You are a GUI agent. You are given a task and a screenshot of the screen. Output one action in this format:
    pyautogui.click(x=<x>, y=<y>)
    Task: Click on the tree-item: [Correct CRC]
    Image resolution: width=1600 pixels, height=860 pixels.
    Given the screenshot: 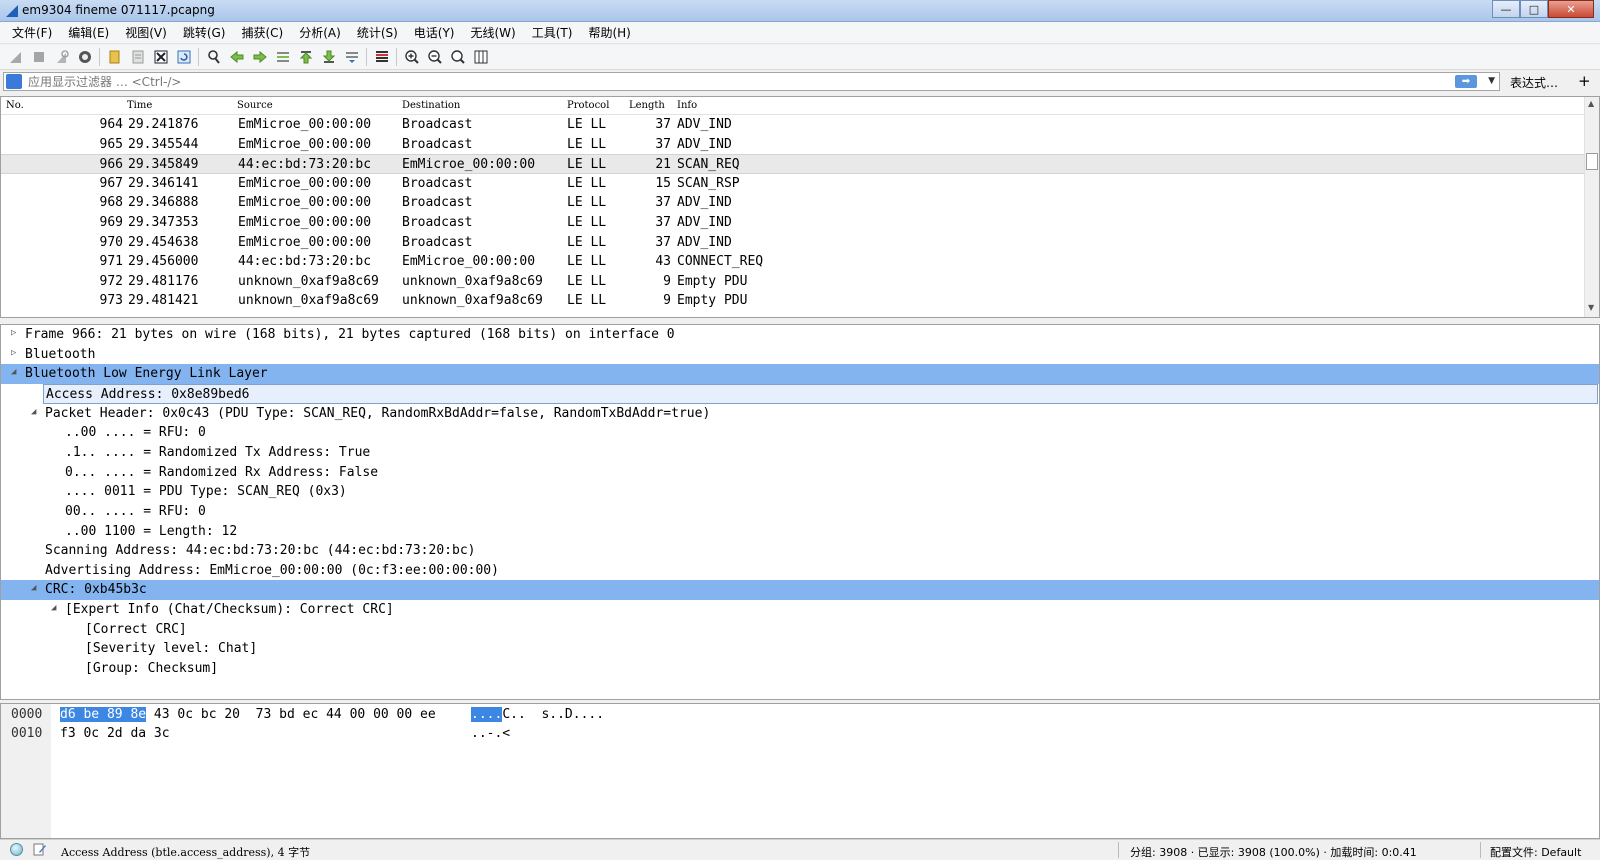 What is the action you would take?
    pyautogui.click(x=800, y=630)
    